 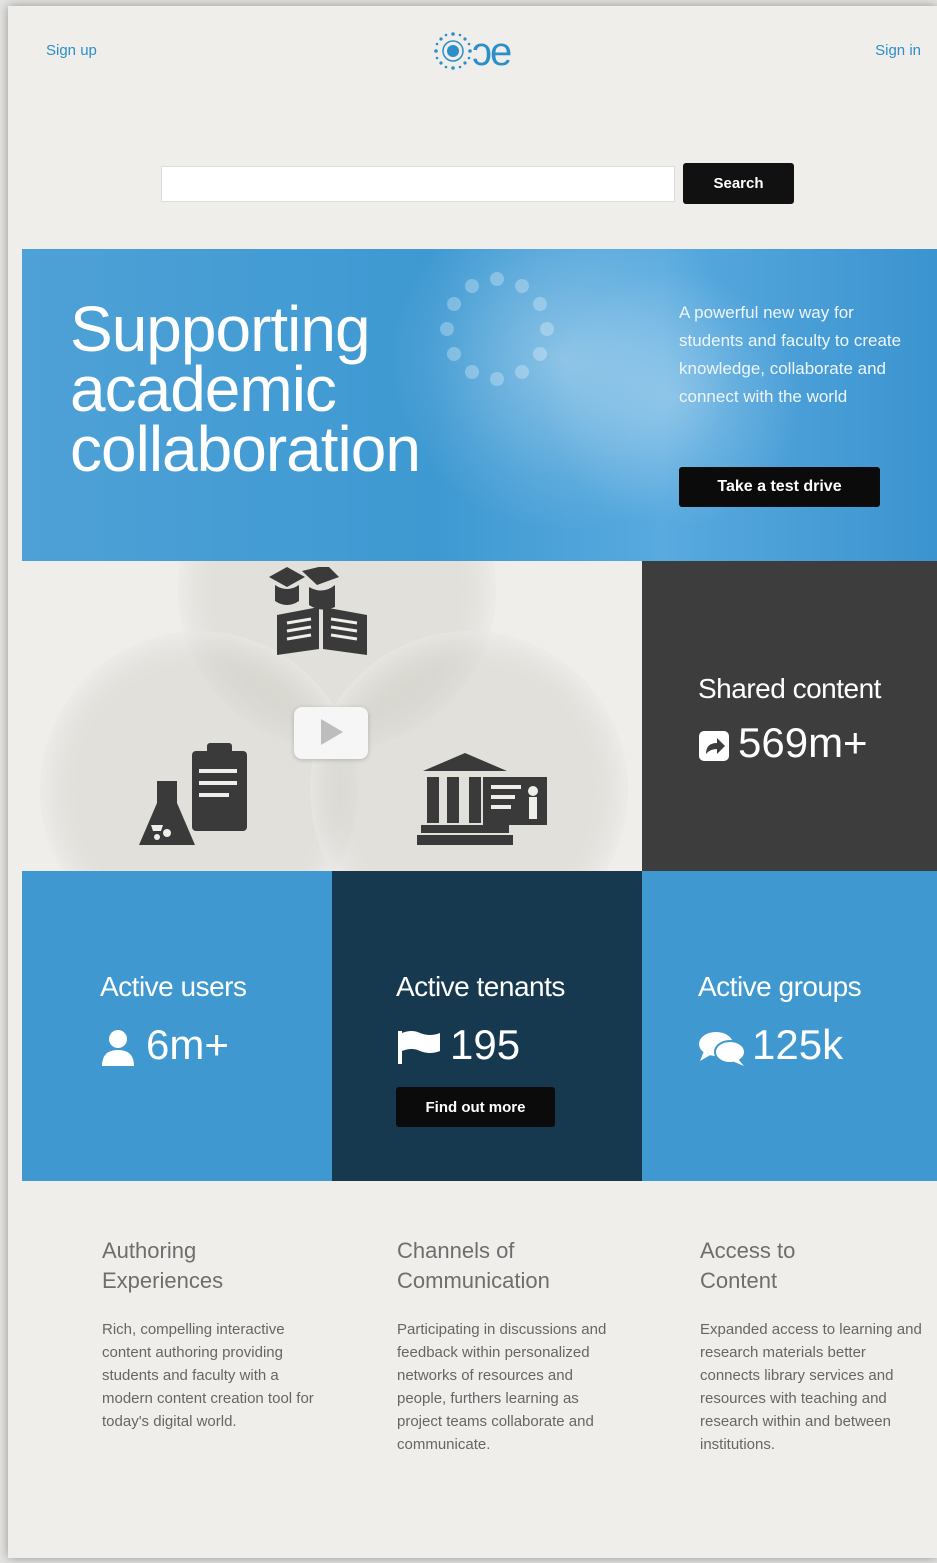 I want to click on user-icon, so click(x=118, y=1048).